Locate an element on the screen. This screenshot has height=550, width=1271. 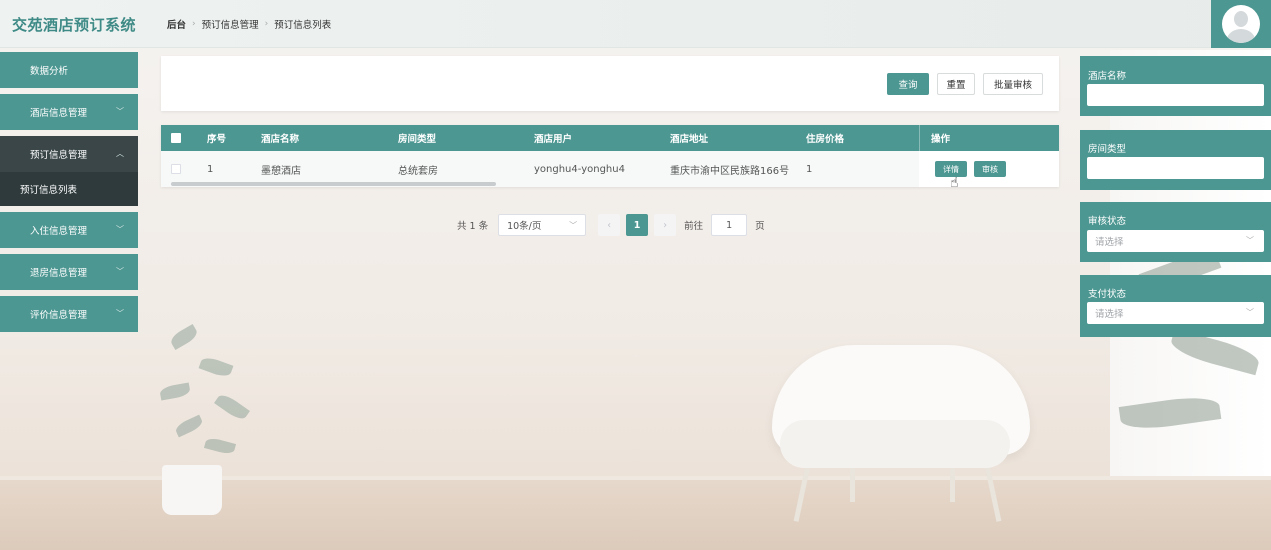
goto-page-input: 1 is located at coordinates (729, 225).